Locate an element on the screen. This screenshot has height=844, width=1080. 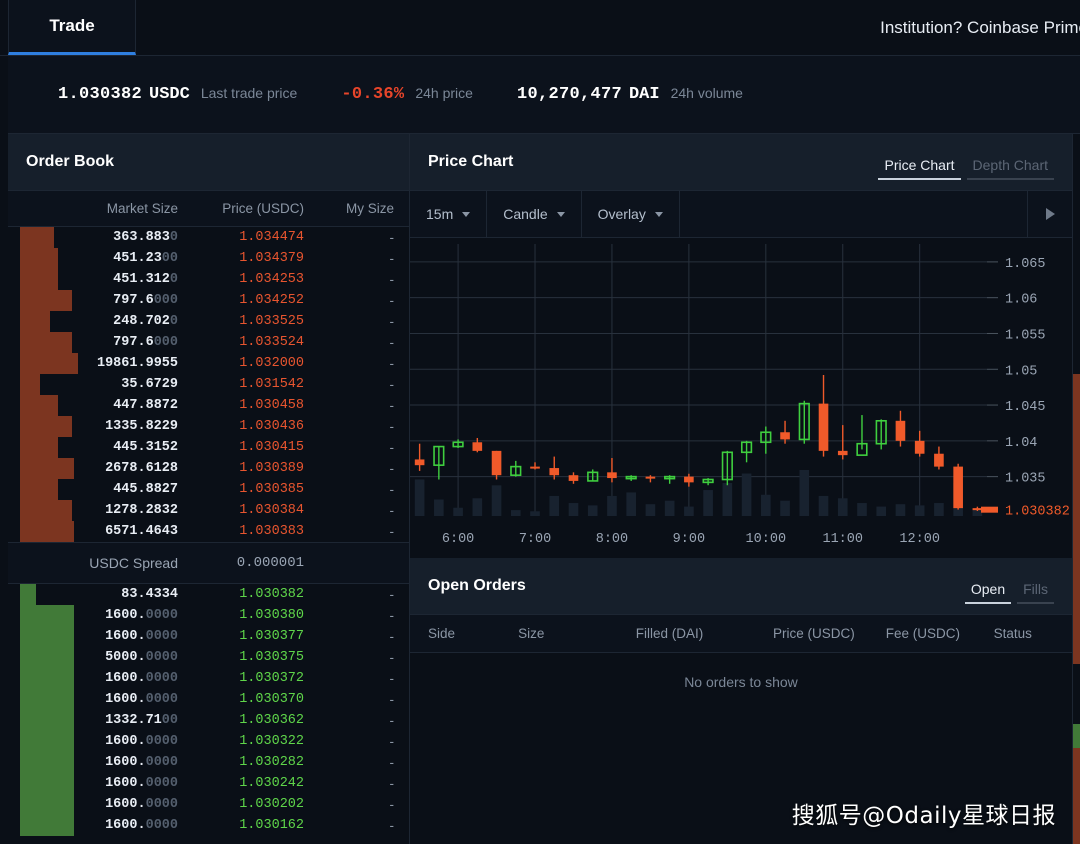
interval-label: 15m is located at coordinates (440, 214).